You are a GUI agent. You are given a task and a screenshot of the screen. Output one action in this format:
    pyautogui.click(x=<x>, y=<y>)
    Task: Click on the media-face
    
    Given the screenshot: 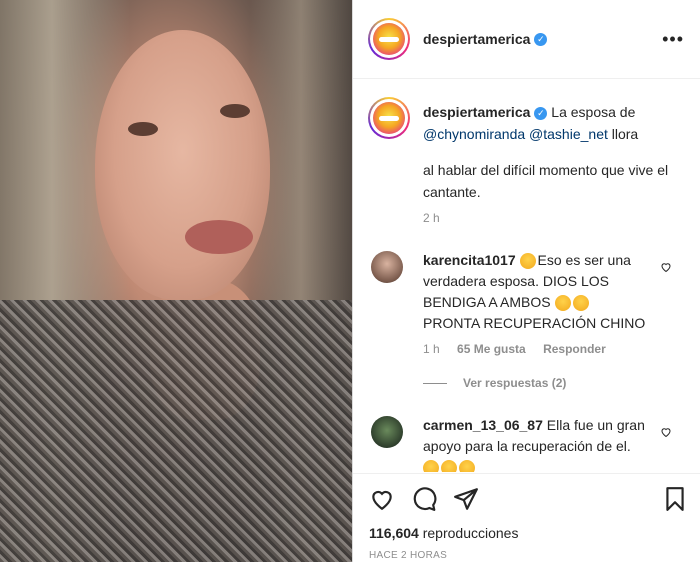 What is the action you would take?
    pyautogui.click(x=182, y=165)
    